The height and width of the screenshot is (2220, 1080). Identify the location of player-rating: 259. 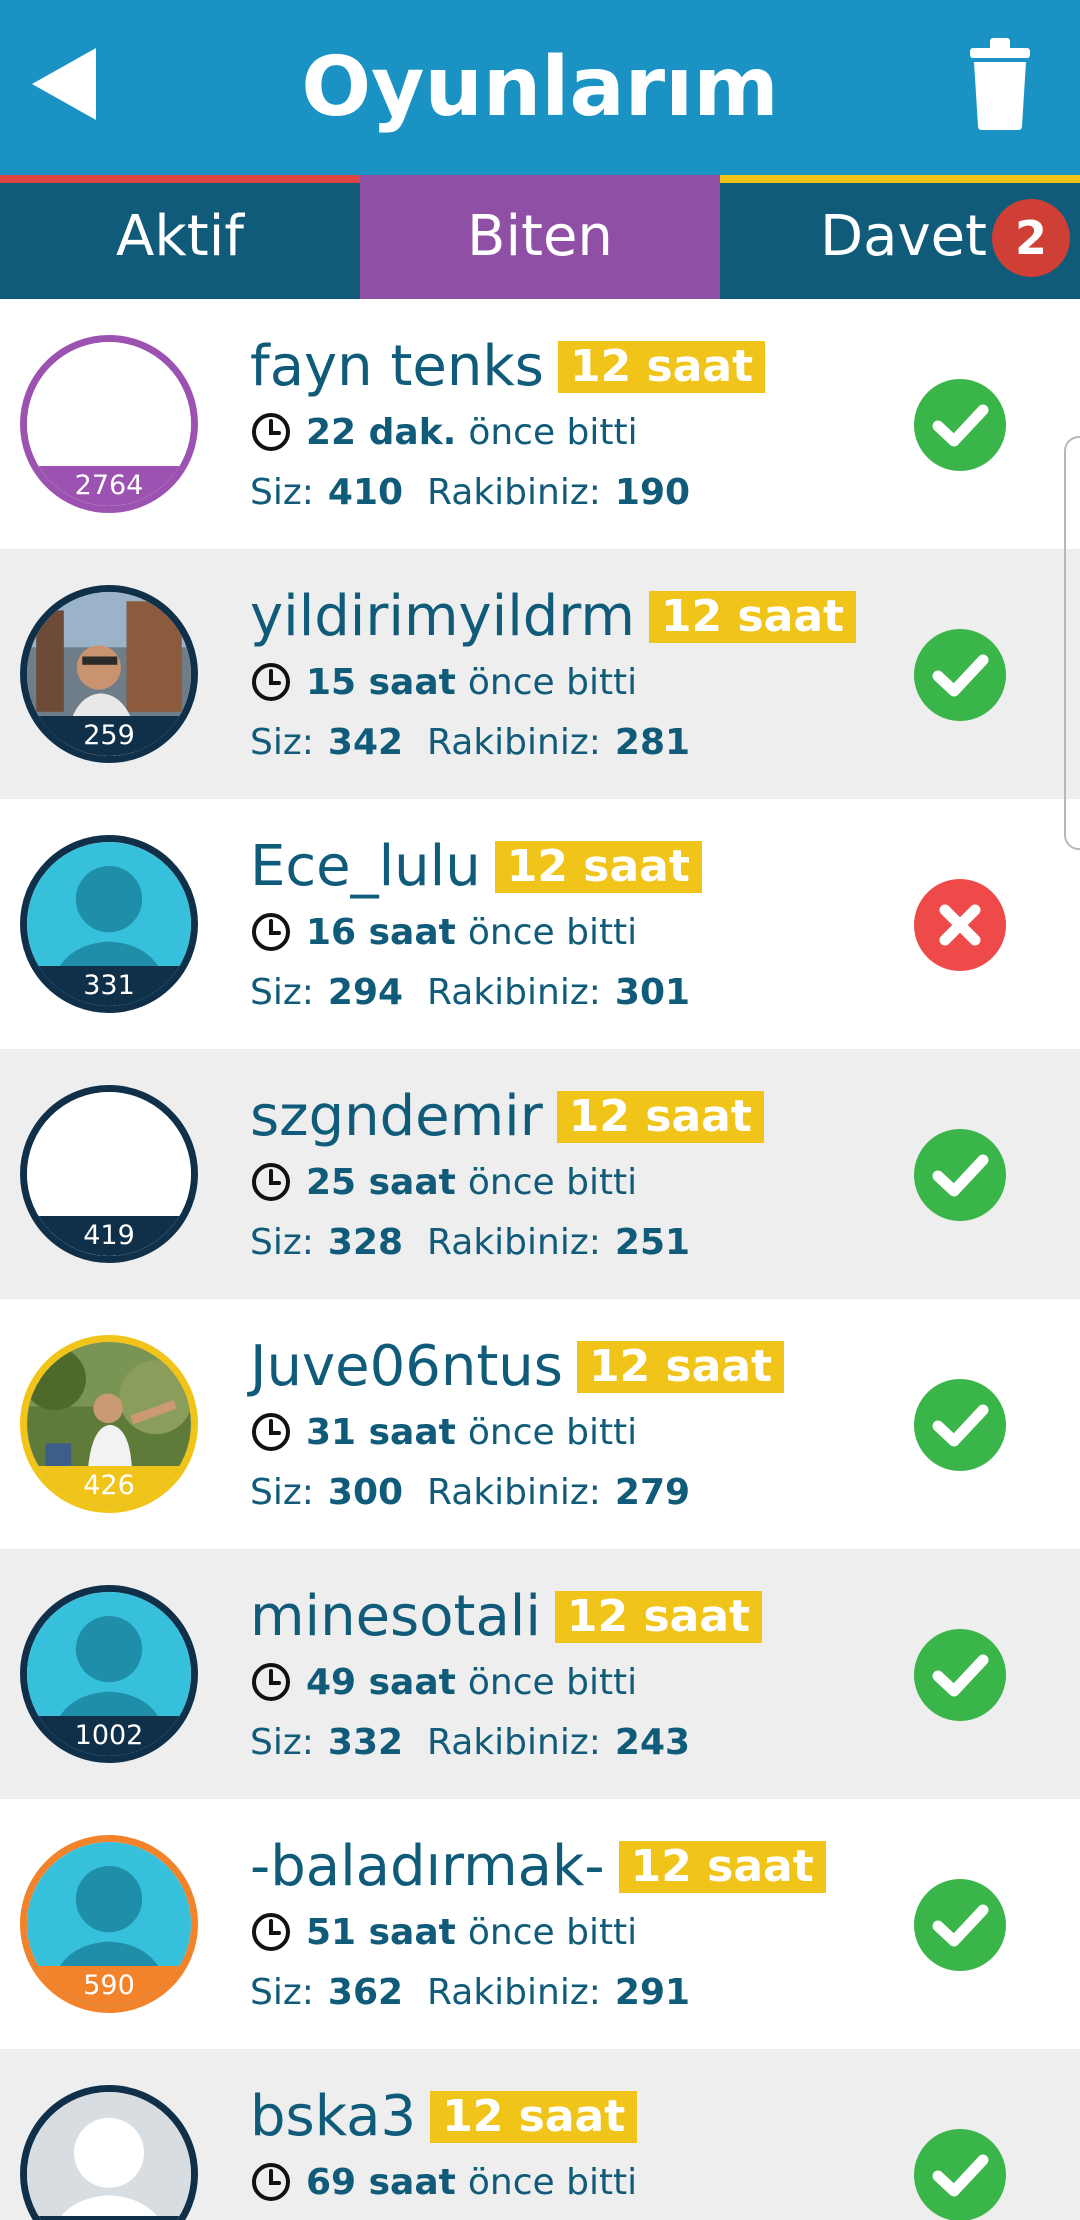
(109, 736).